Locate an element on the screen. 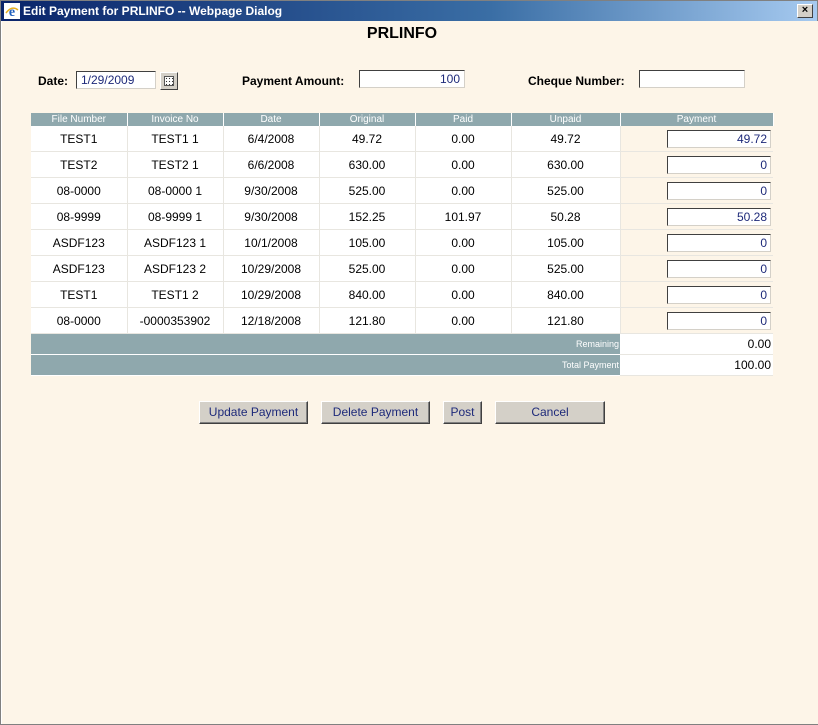  date-cell: 6/4/2008 is located at coordinates (271, 139).